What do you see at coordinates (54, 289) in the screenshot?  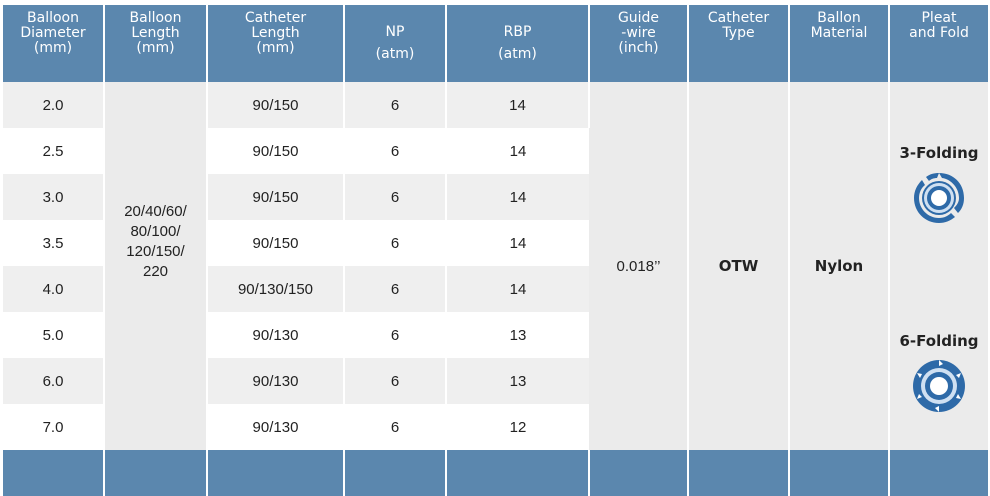 I see `cell-diameter: 4.0` at bounding box center [54, 289].